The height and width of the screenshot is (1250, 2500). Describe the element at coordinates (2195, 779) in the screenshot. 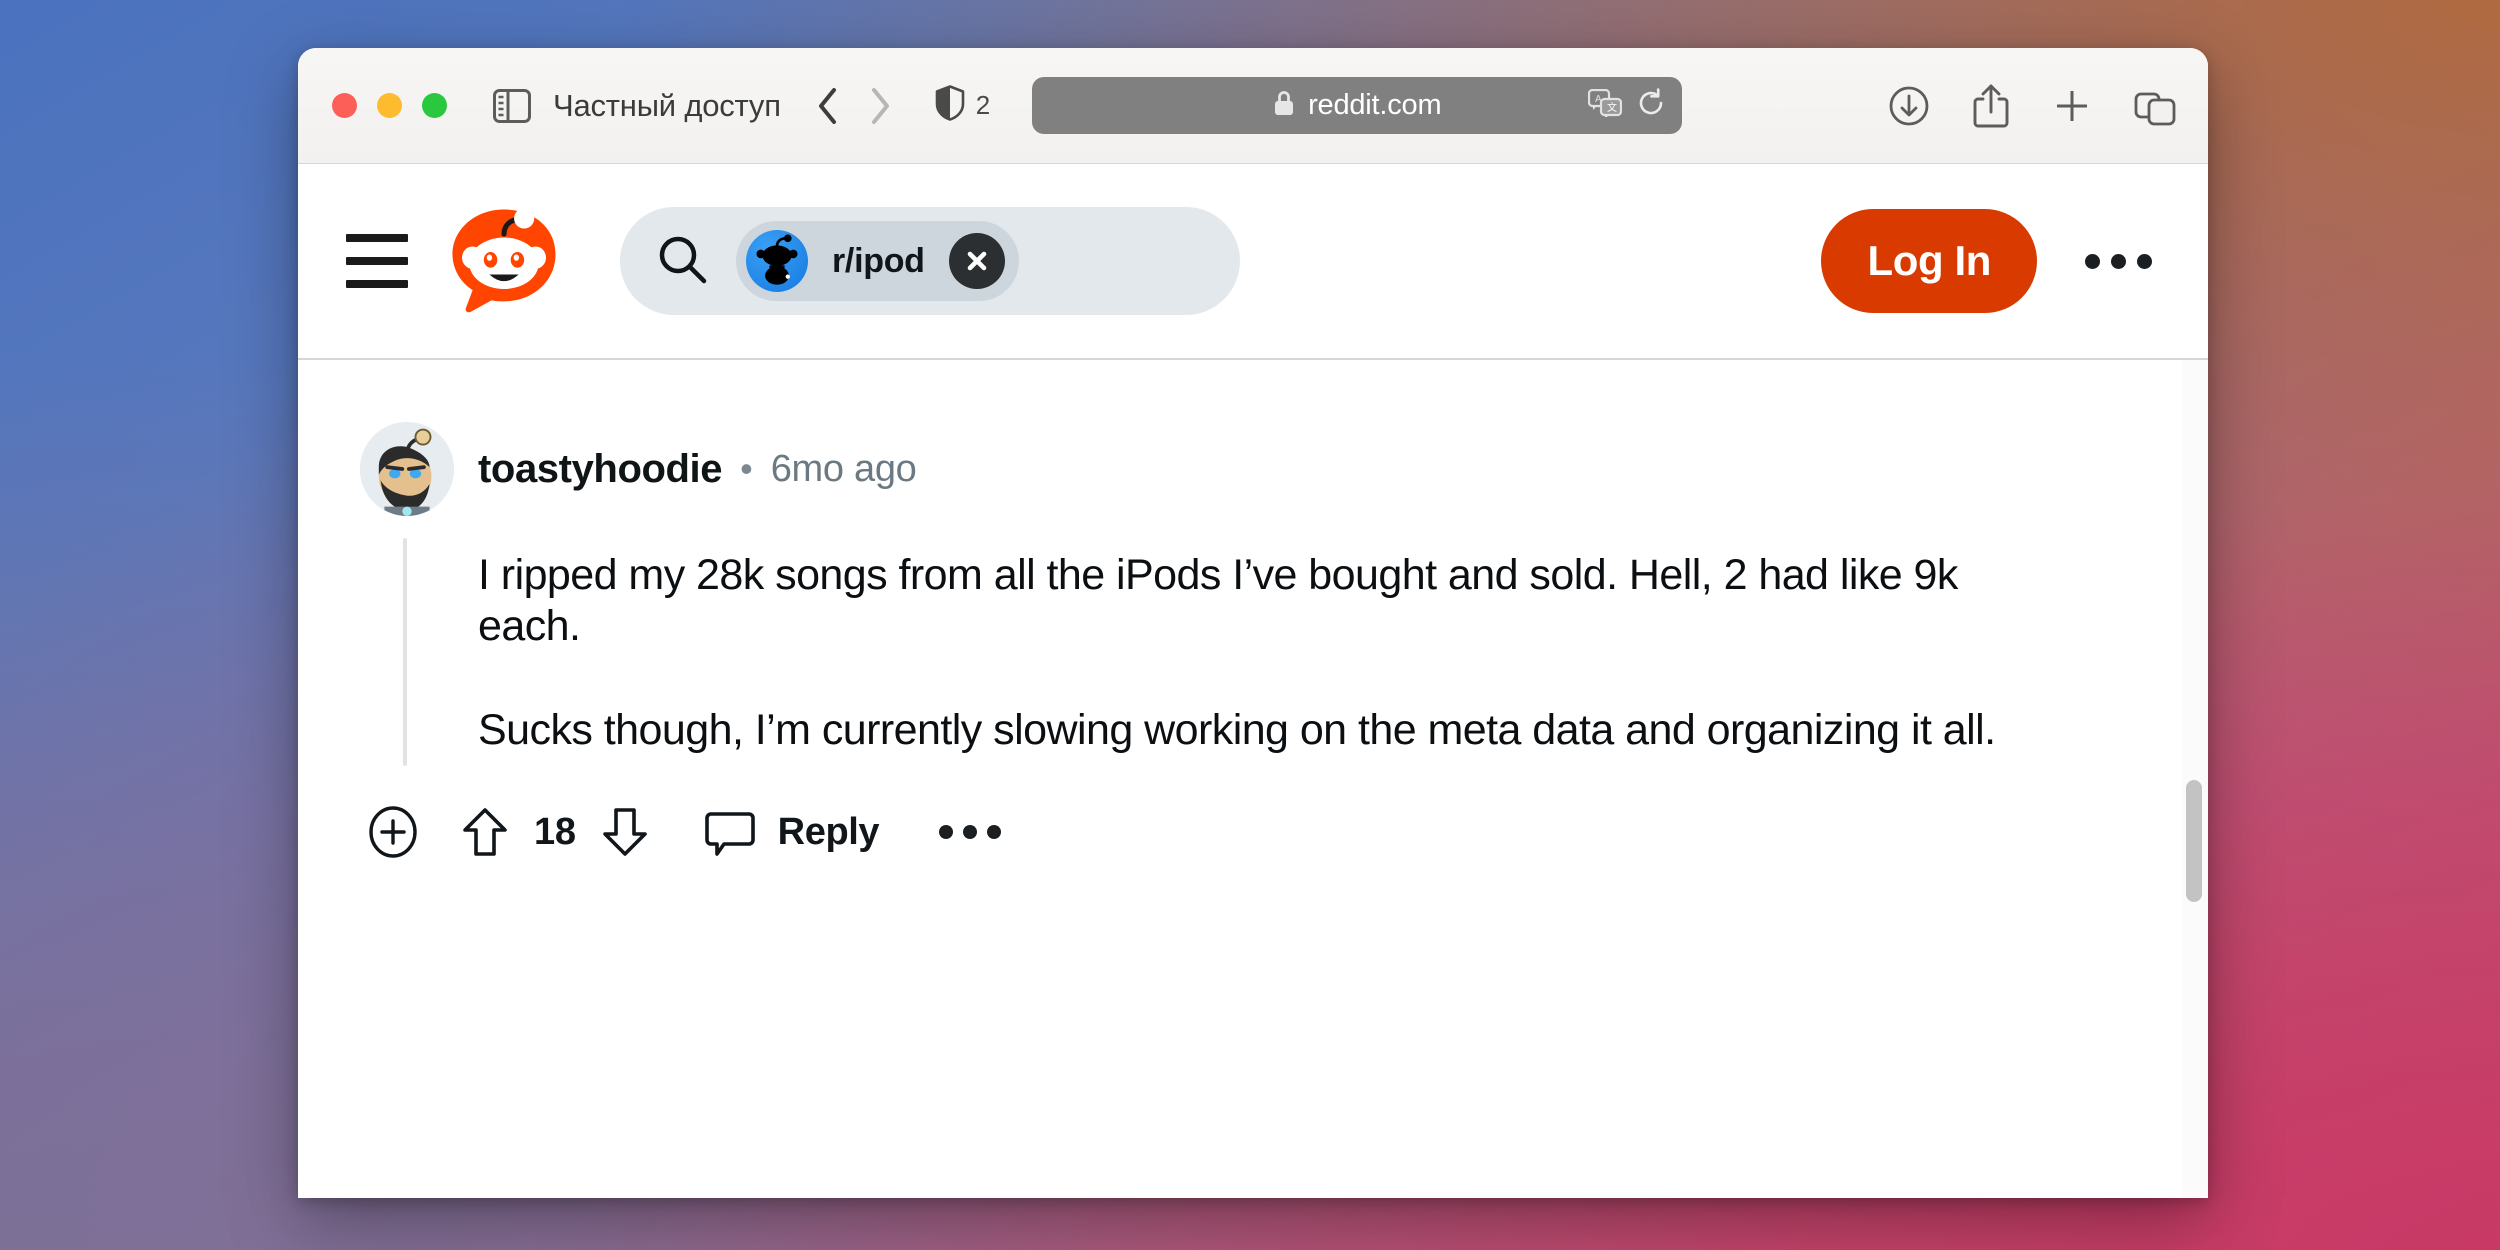

I see `scrollbar-track` at that location.